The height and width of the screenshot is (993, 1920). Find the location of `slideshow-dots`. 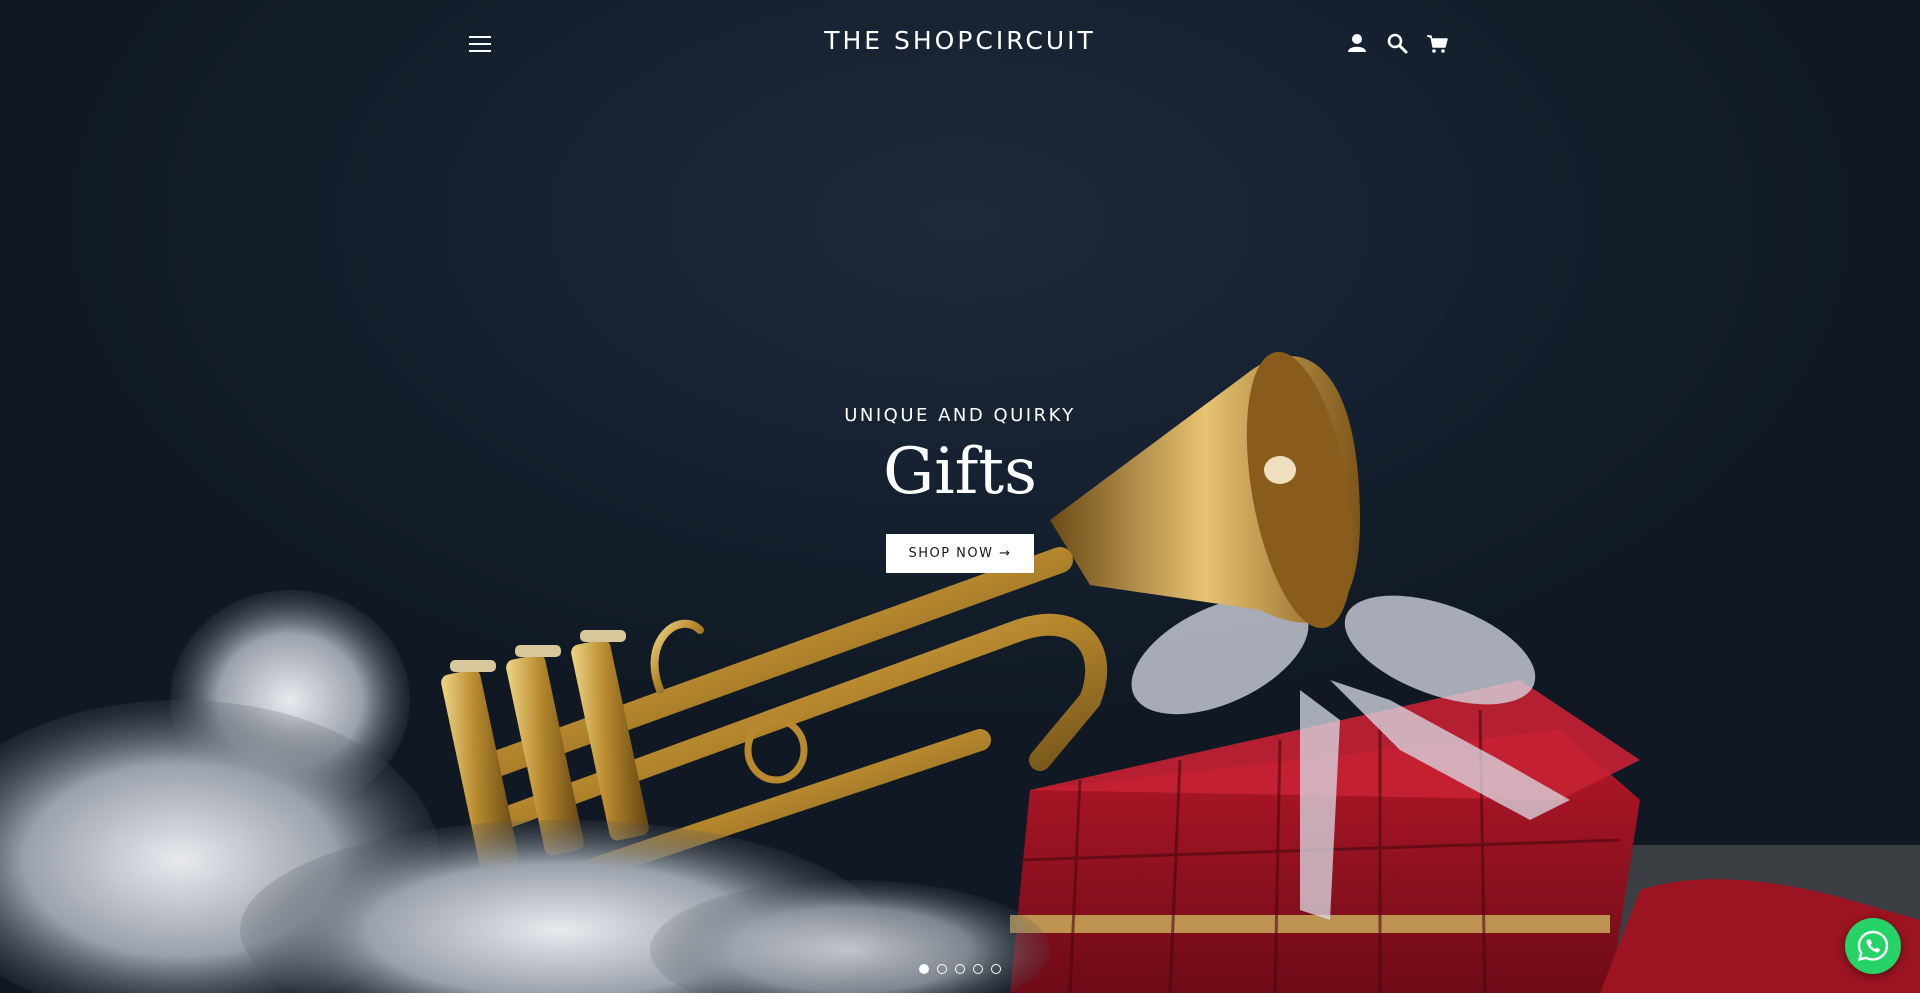

slideshow-dots is located at coordinates (960, 969).